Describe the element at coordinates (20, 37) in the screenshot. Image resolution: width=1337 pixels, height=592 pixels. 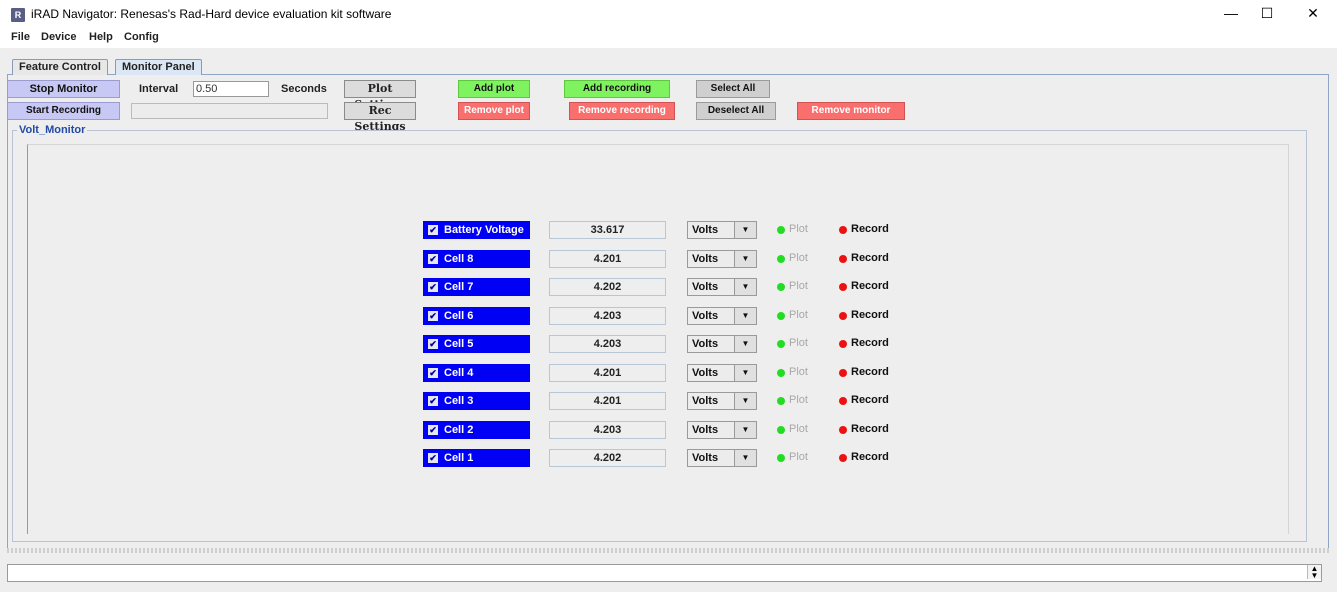
I see `menu-file: File` at that location.